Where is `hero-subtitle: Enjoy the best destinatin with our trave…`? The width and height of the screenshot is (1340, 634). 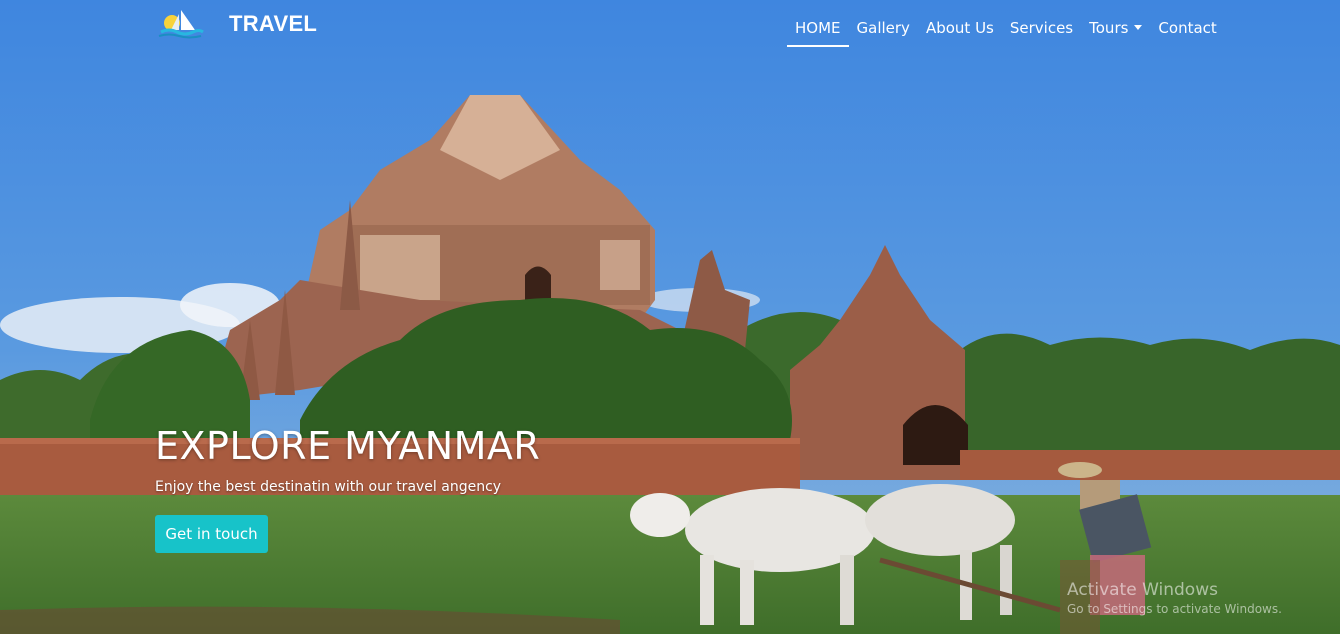
hero-subtitle: Enjoy the best destinatin with our trave… is located at coordinates (328, 487).